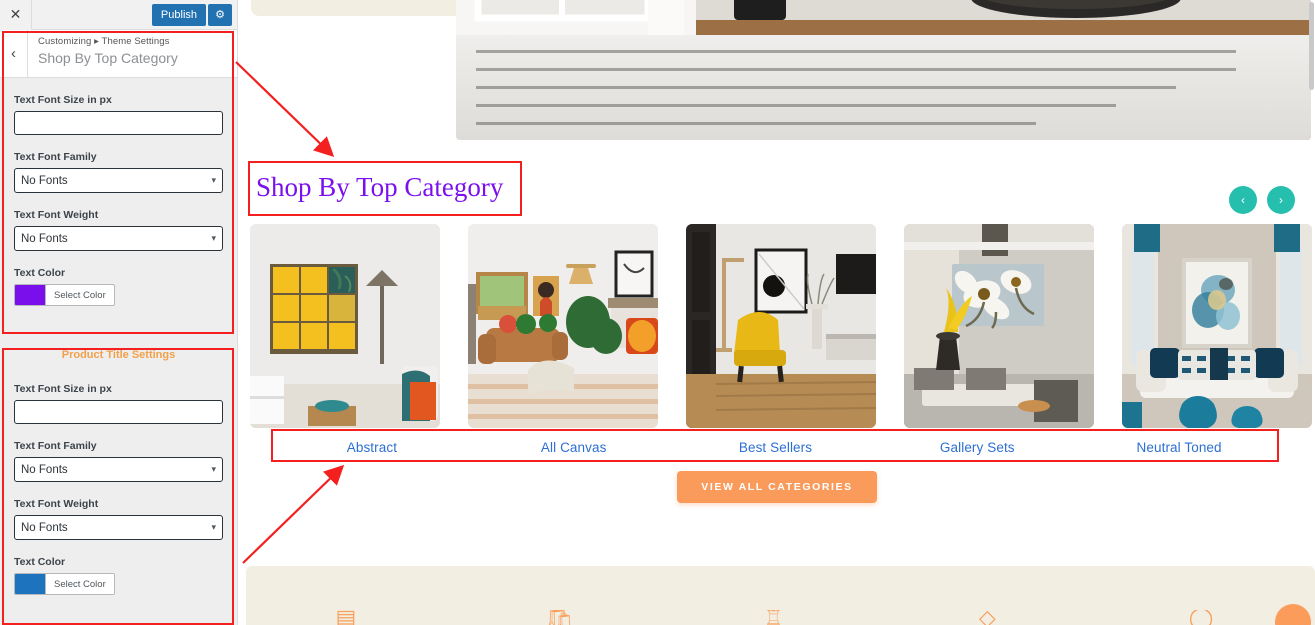  What do you see at coordinates (1179, 447) in the screenshot?
I see `category-label-neutral-toned: Neutral Toned` at bounding box center [1179, 447].